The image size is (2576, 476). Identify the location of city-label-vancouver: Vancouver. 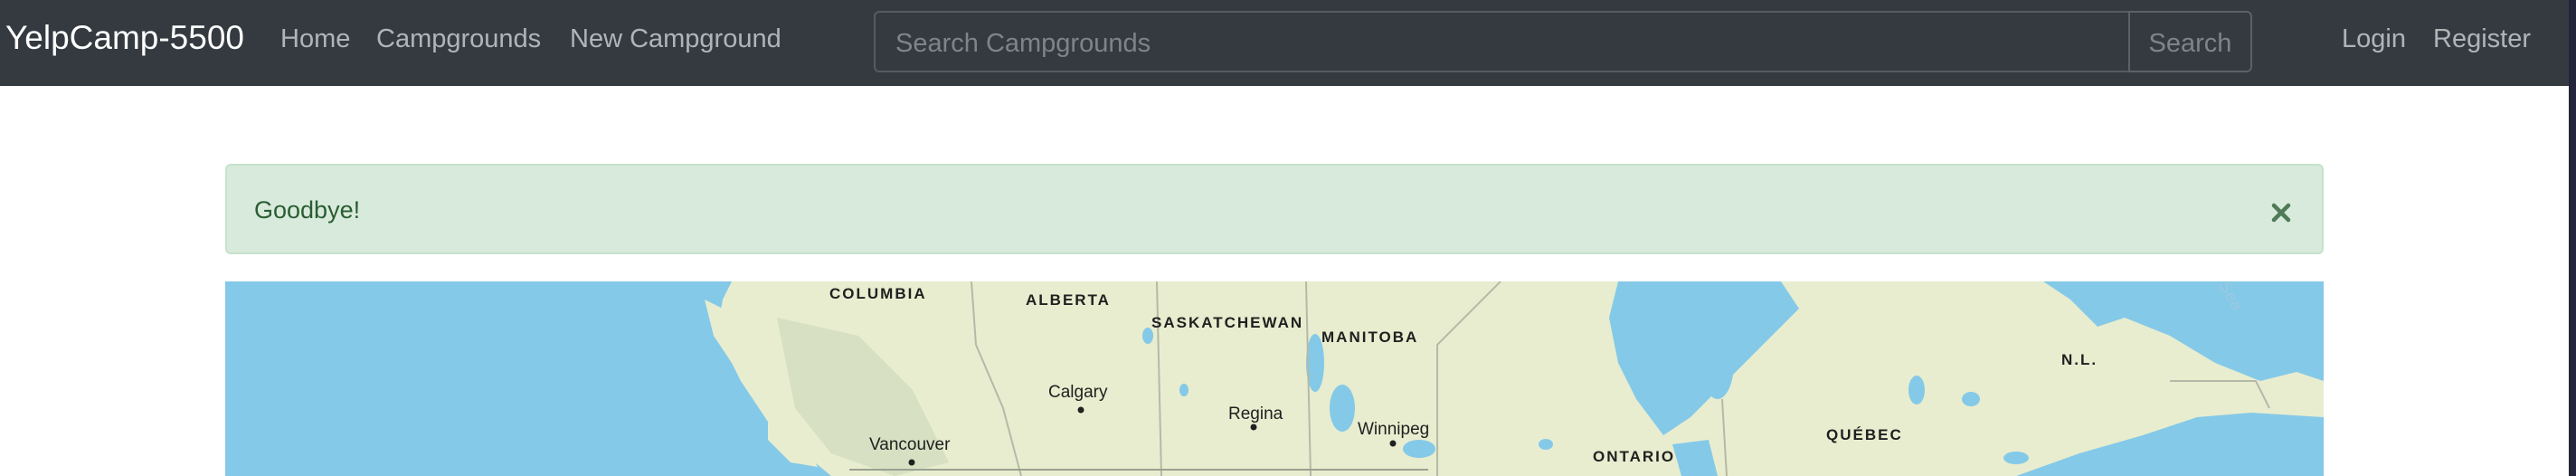
(910, 445).